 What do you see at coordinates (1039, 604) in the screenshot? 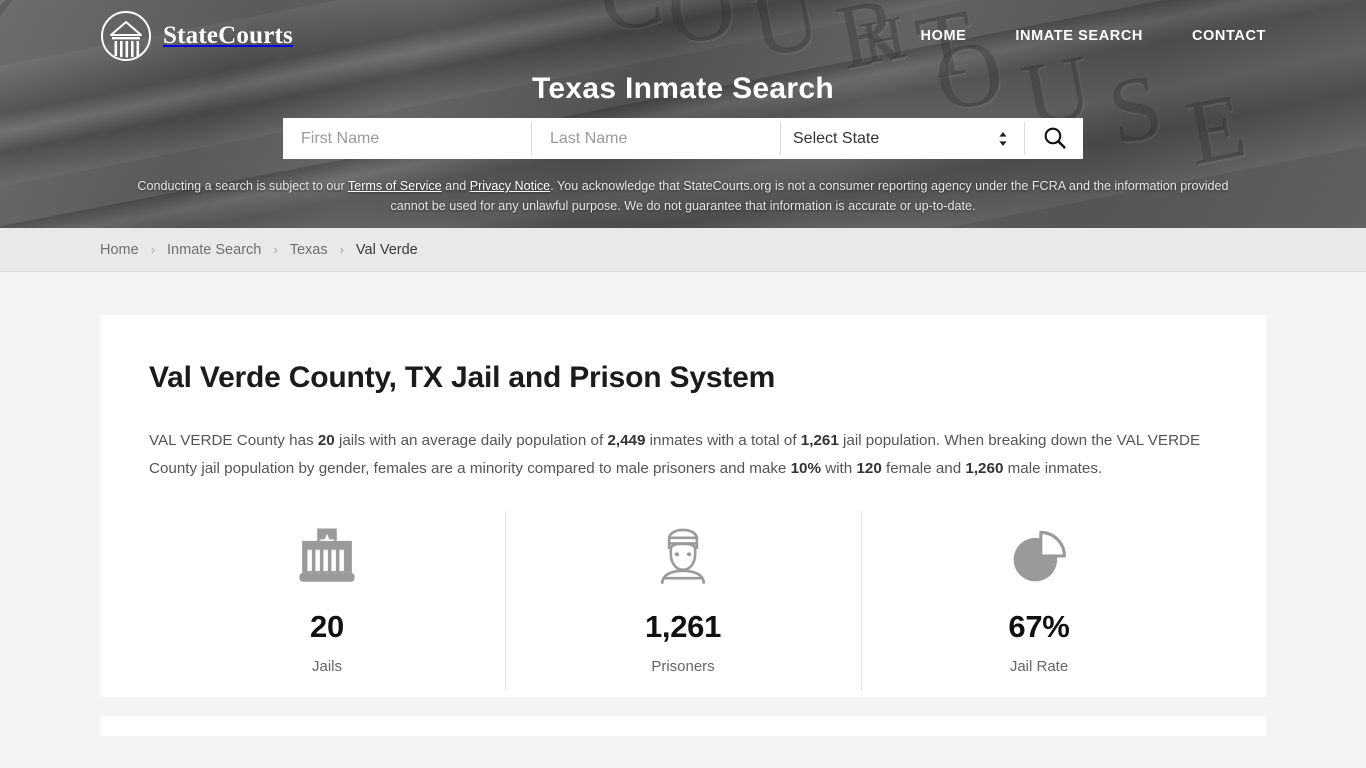
I see `stat-jail-rate: 67% Jail Rate` at bounding box center [1039, 604].